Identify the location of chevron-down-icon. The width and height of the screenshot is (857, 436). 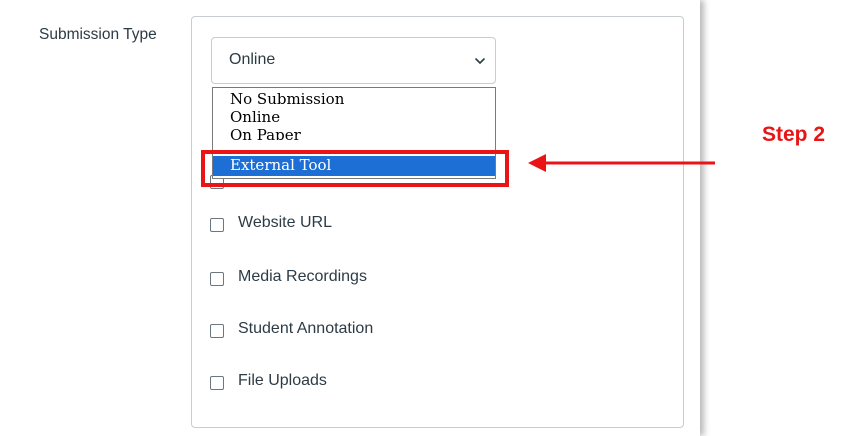
(480, 61).